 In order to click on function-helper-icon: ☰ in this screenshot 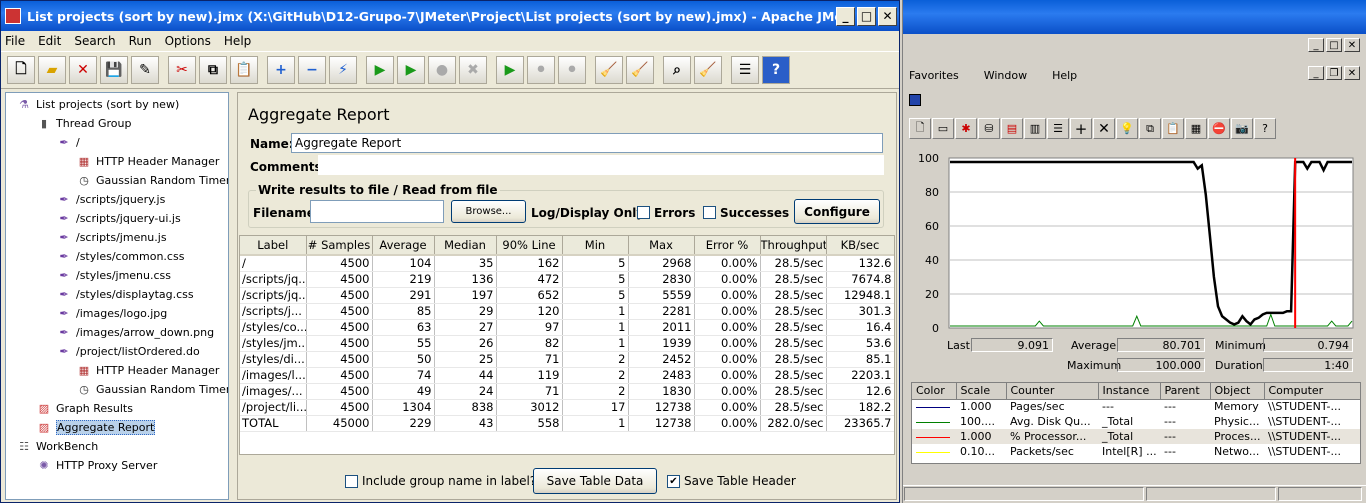, I will do `click(745, 70)`.